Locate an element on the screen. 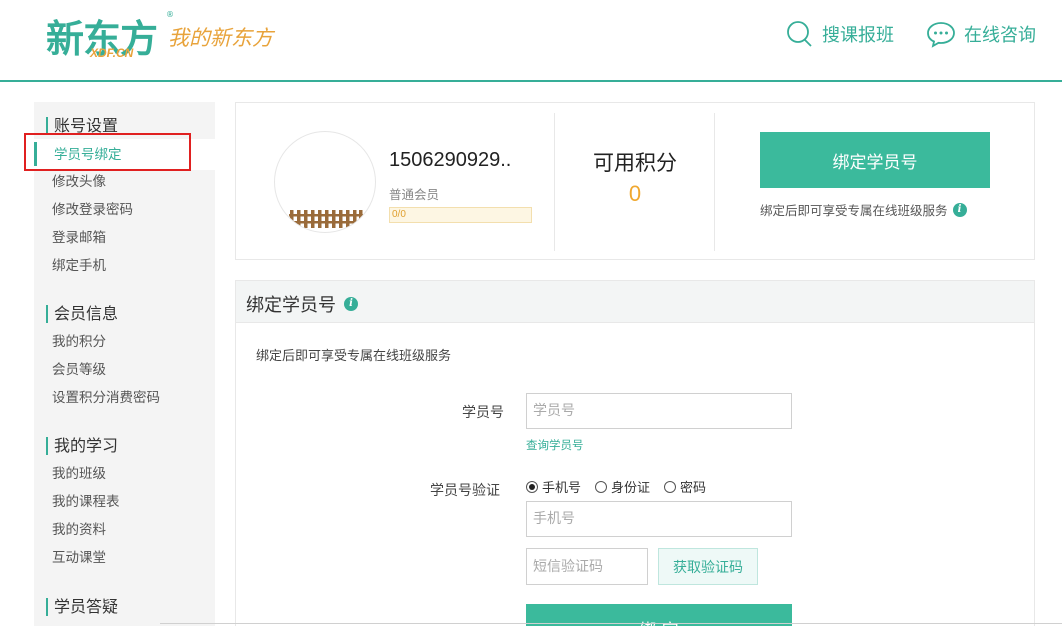 This screenshot has height=626, width=1062. search-courses-label: 搜课报班 is located at coordinates (858, 35).